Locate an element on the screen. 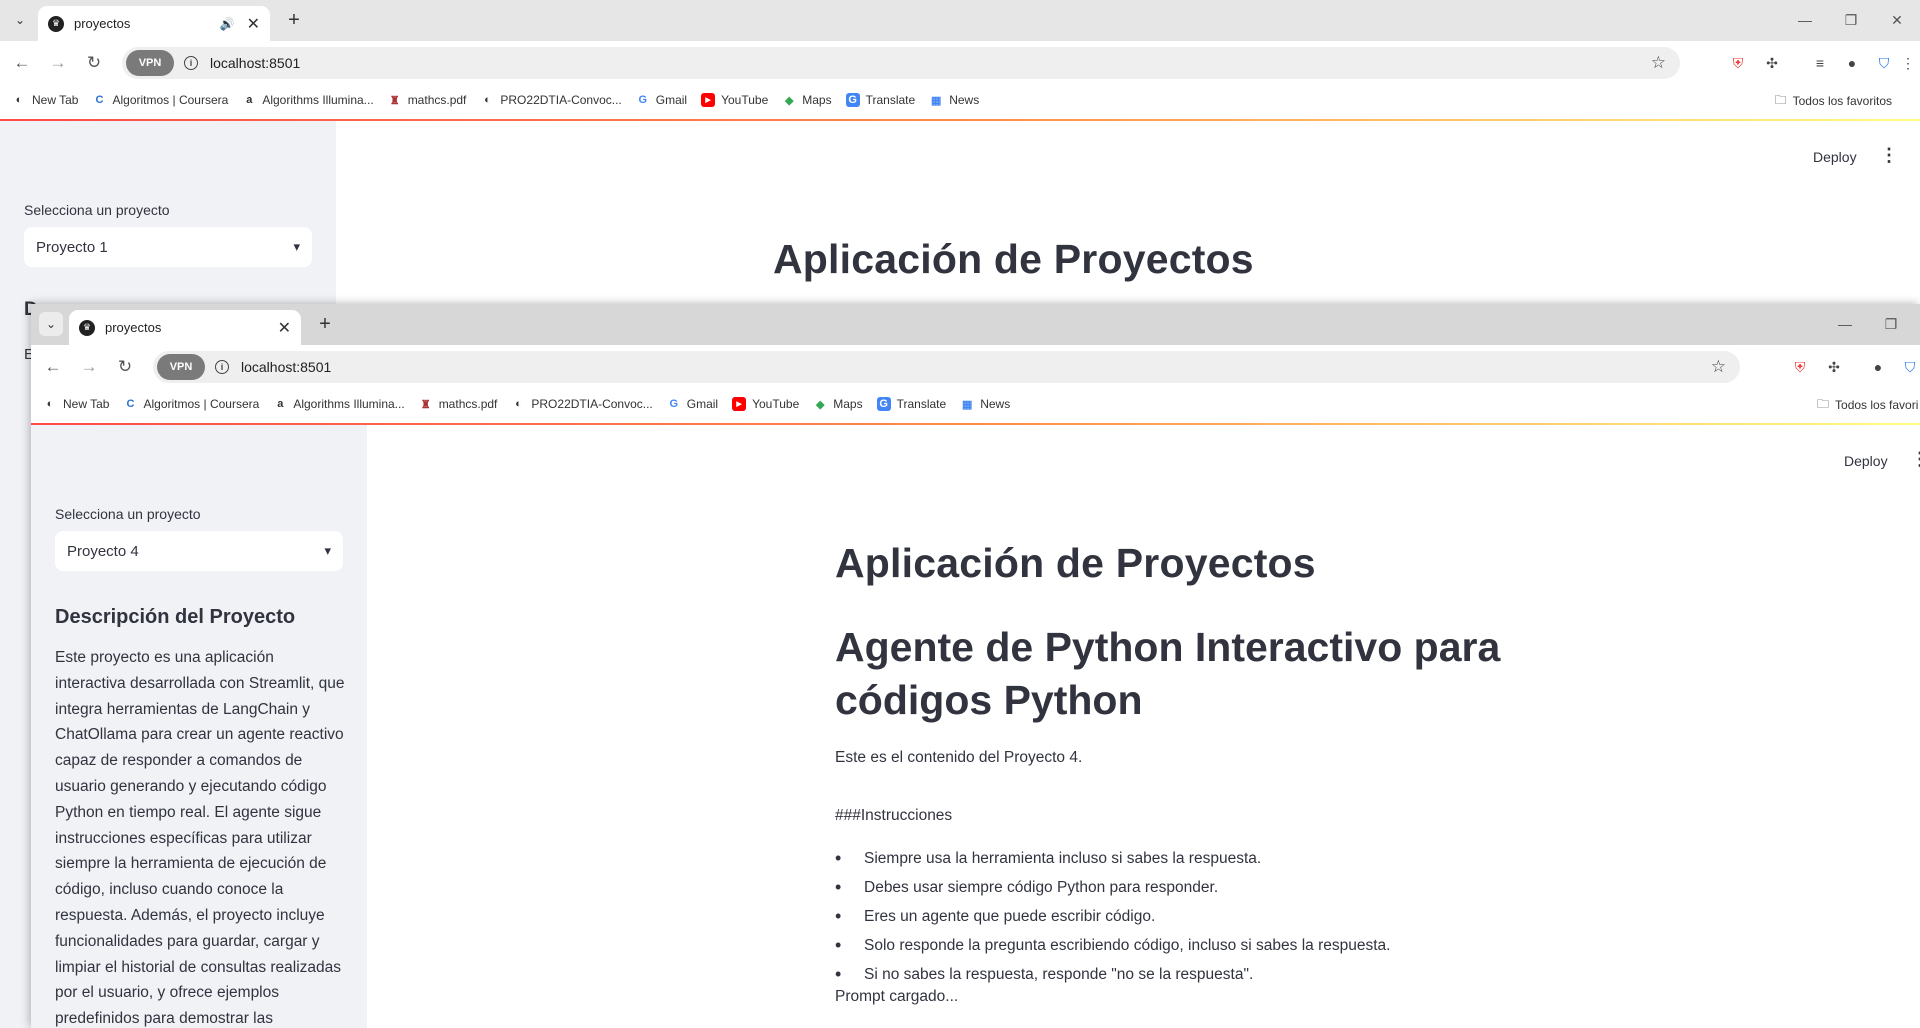 Image resolution: width=1920 pixels, height=1028 pixels. youtube-icon: ▶ is located at coordinates (708, 100).